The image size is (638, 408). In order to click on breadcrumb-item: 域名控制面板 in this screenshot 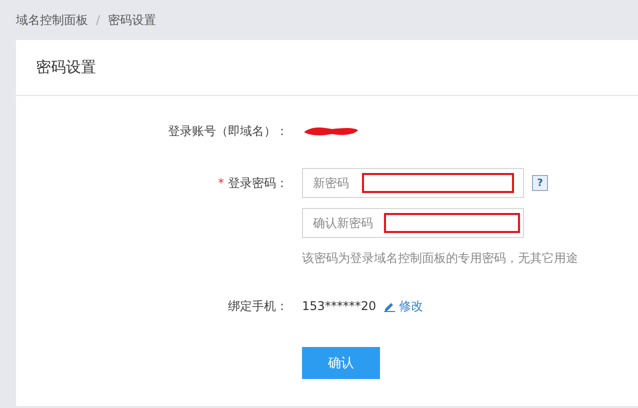, I will do `click(52, 20)`.